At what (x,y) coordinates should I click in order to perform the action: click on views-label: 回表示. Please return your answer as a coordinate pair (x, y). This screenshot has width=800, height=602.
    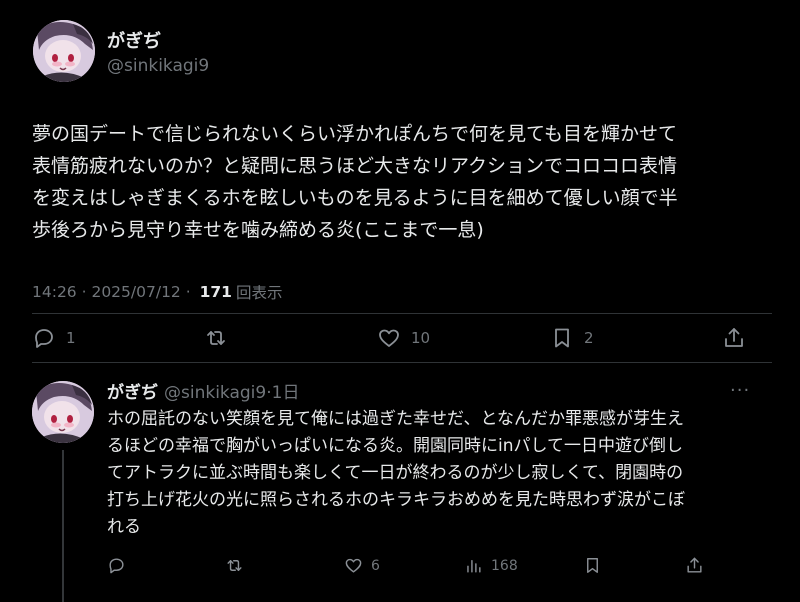
    Looking at the image, I should click on (259, 293).